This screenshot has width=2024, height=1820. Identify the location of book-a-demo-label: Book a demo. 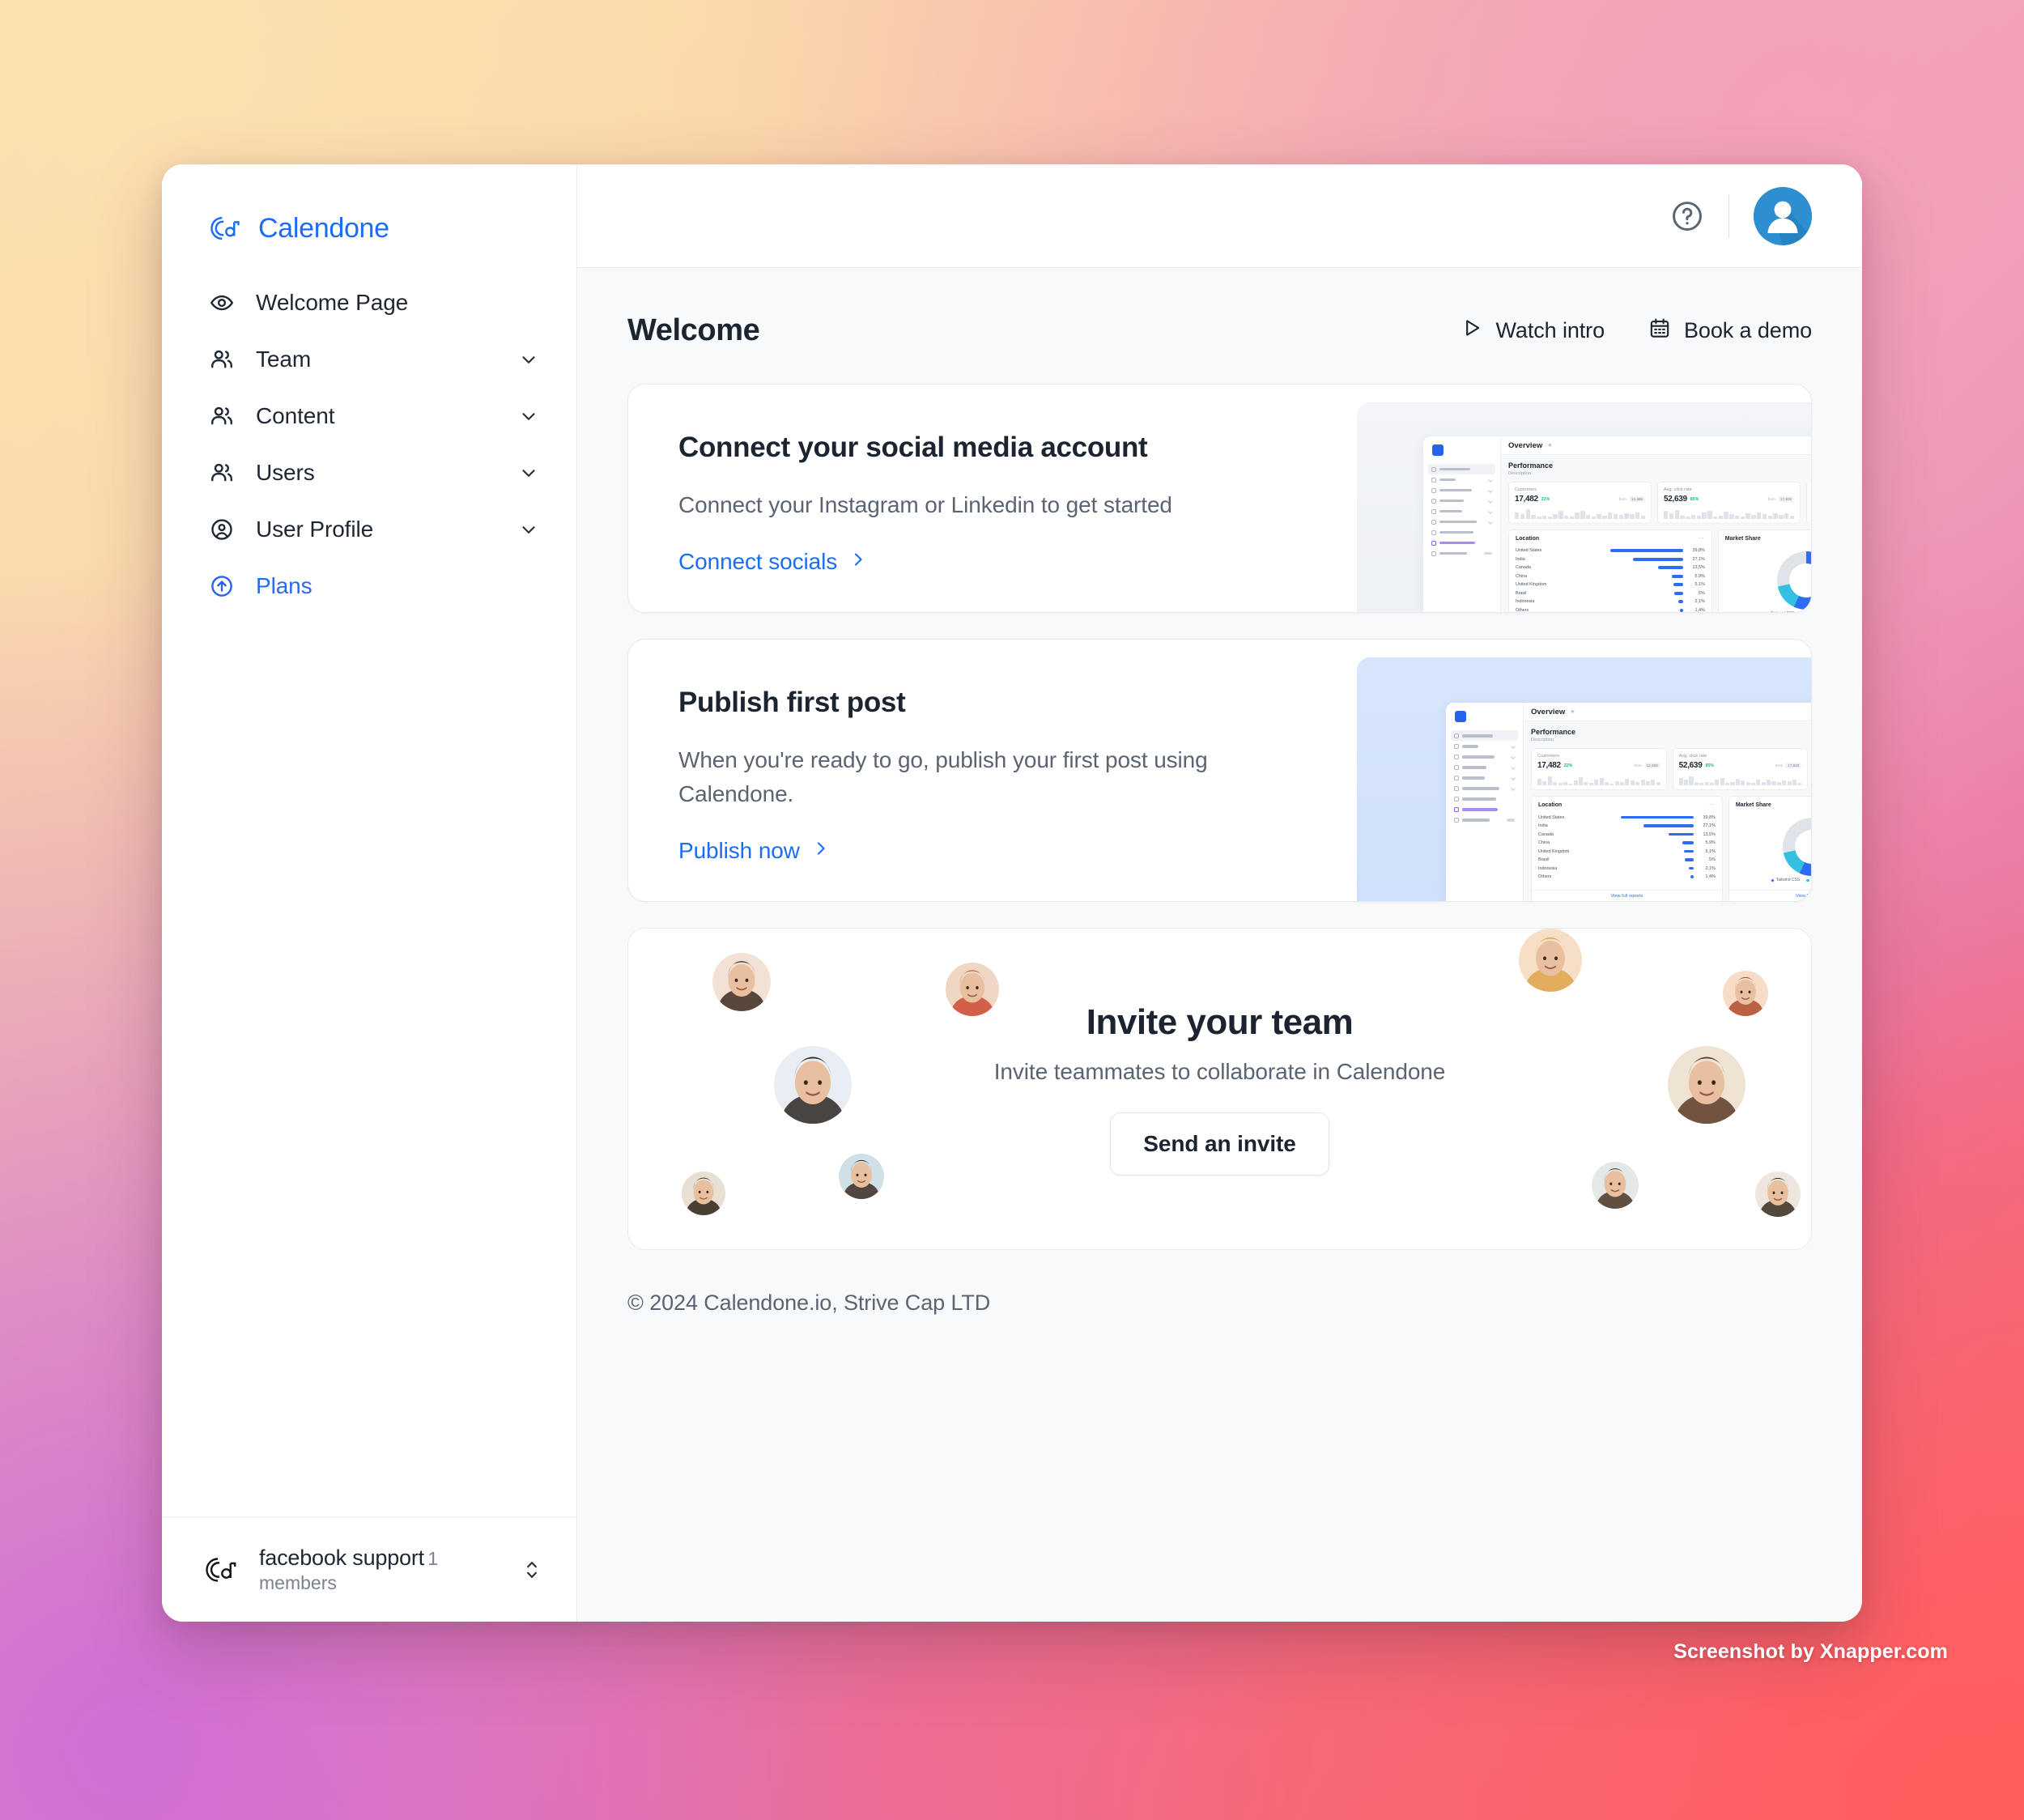
(1748, 330).